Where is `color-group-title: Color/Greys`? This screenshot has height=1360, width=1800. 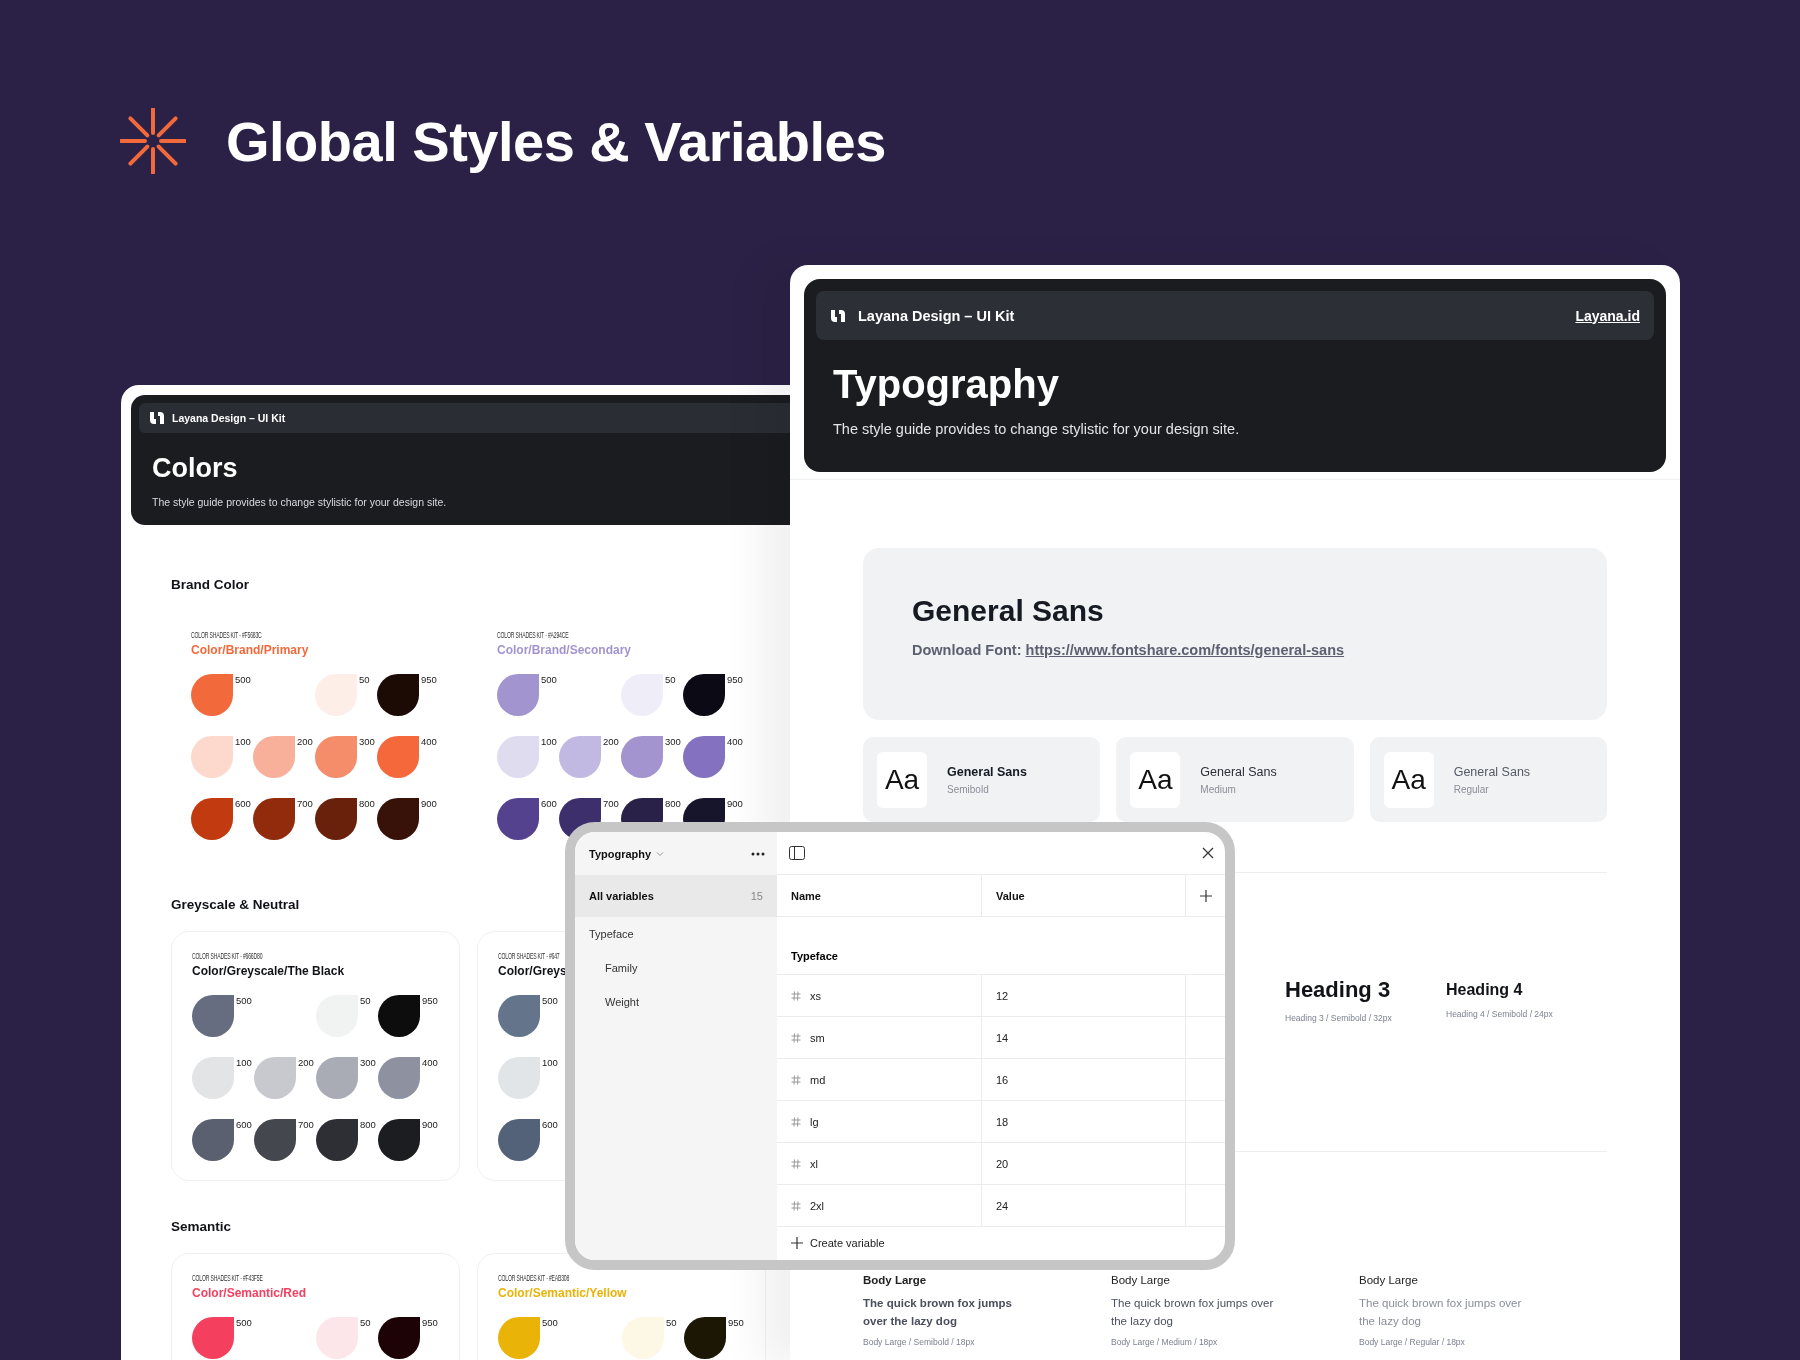 color-group-title: Color/Greys is located at coordinates (532, 971).